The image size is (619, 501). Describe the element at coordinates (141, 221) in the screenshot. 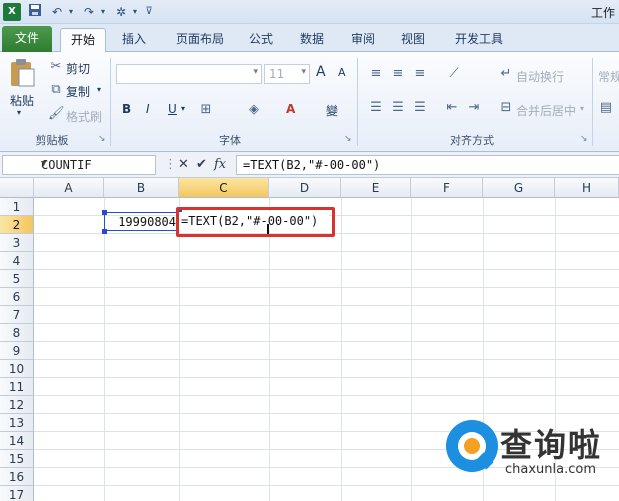

I see `cell-b2: 19990804` at that location.